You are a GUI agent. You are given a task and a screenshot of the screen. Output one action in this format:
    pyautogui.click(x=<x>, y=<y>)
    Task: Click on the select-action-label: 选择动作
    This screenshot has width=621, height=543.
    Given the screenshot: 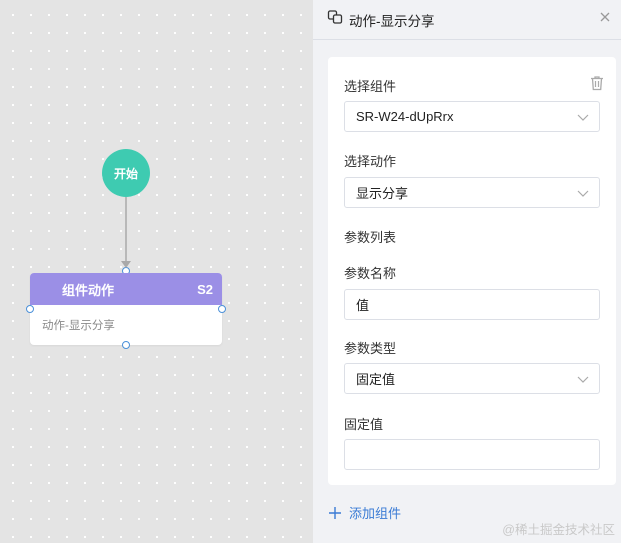 What is the action you would take?
    pyautogui.click(x=370, y=161)
    